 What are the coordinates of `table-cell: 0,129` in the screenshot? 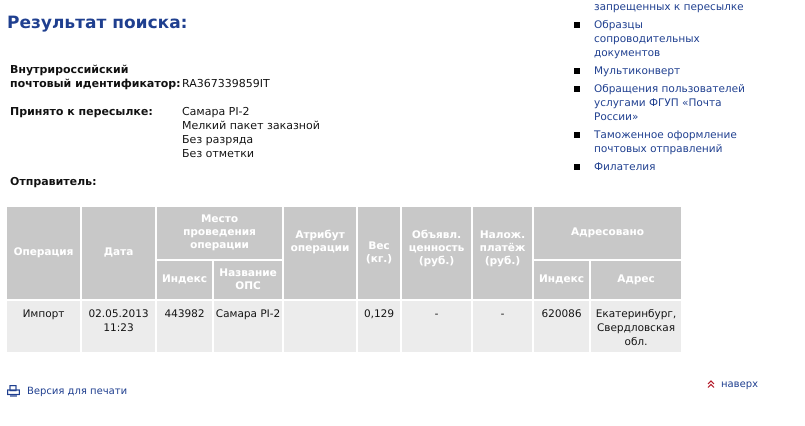 It's located at (379, 326).